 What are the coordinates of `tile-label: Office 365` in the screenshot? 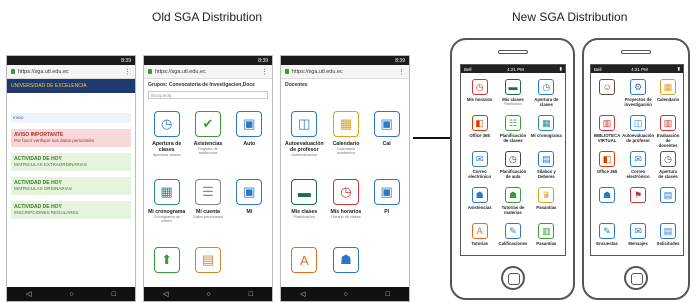 It's located at (479, 135).